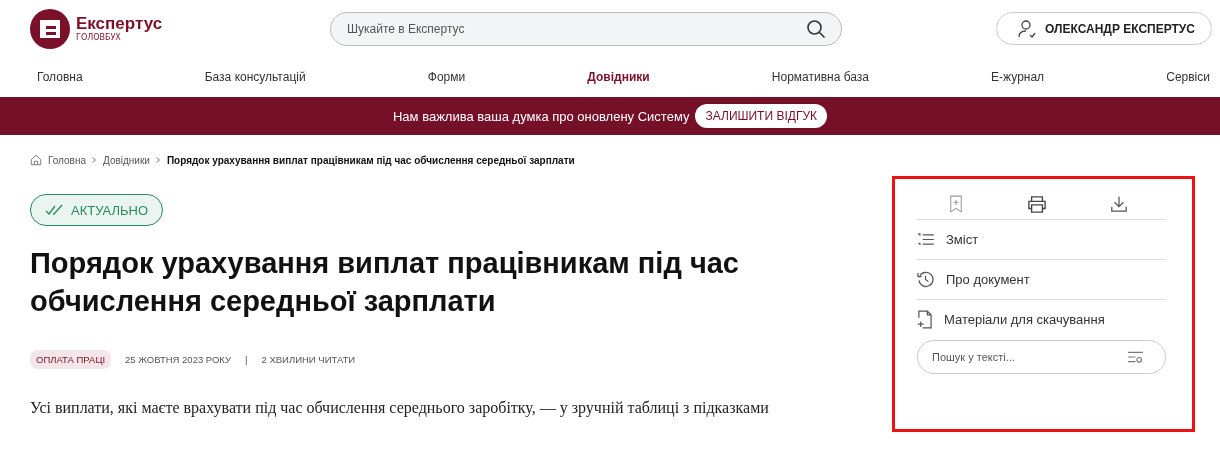  What do you see at coordinates (1135, 357) in the screenshot?
I see `search-in-text-icon` at bounding box center [1135, 357].